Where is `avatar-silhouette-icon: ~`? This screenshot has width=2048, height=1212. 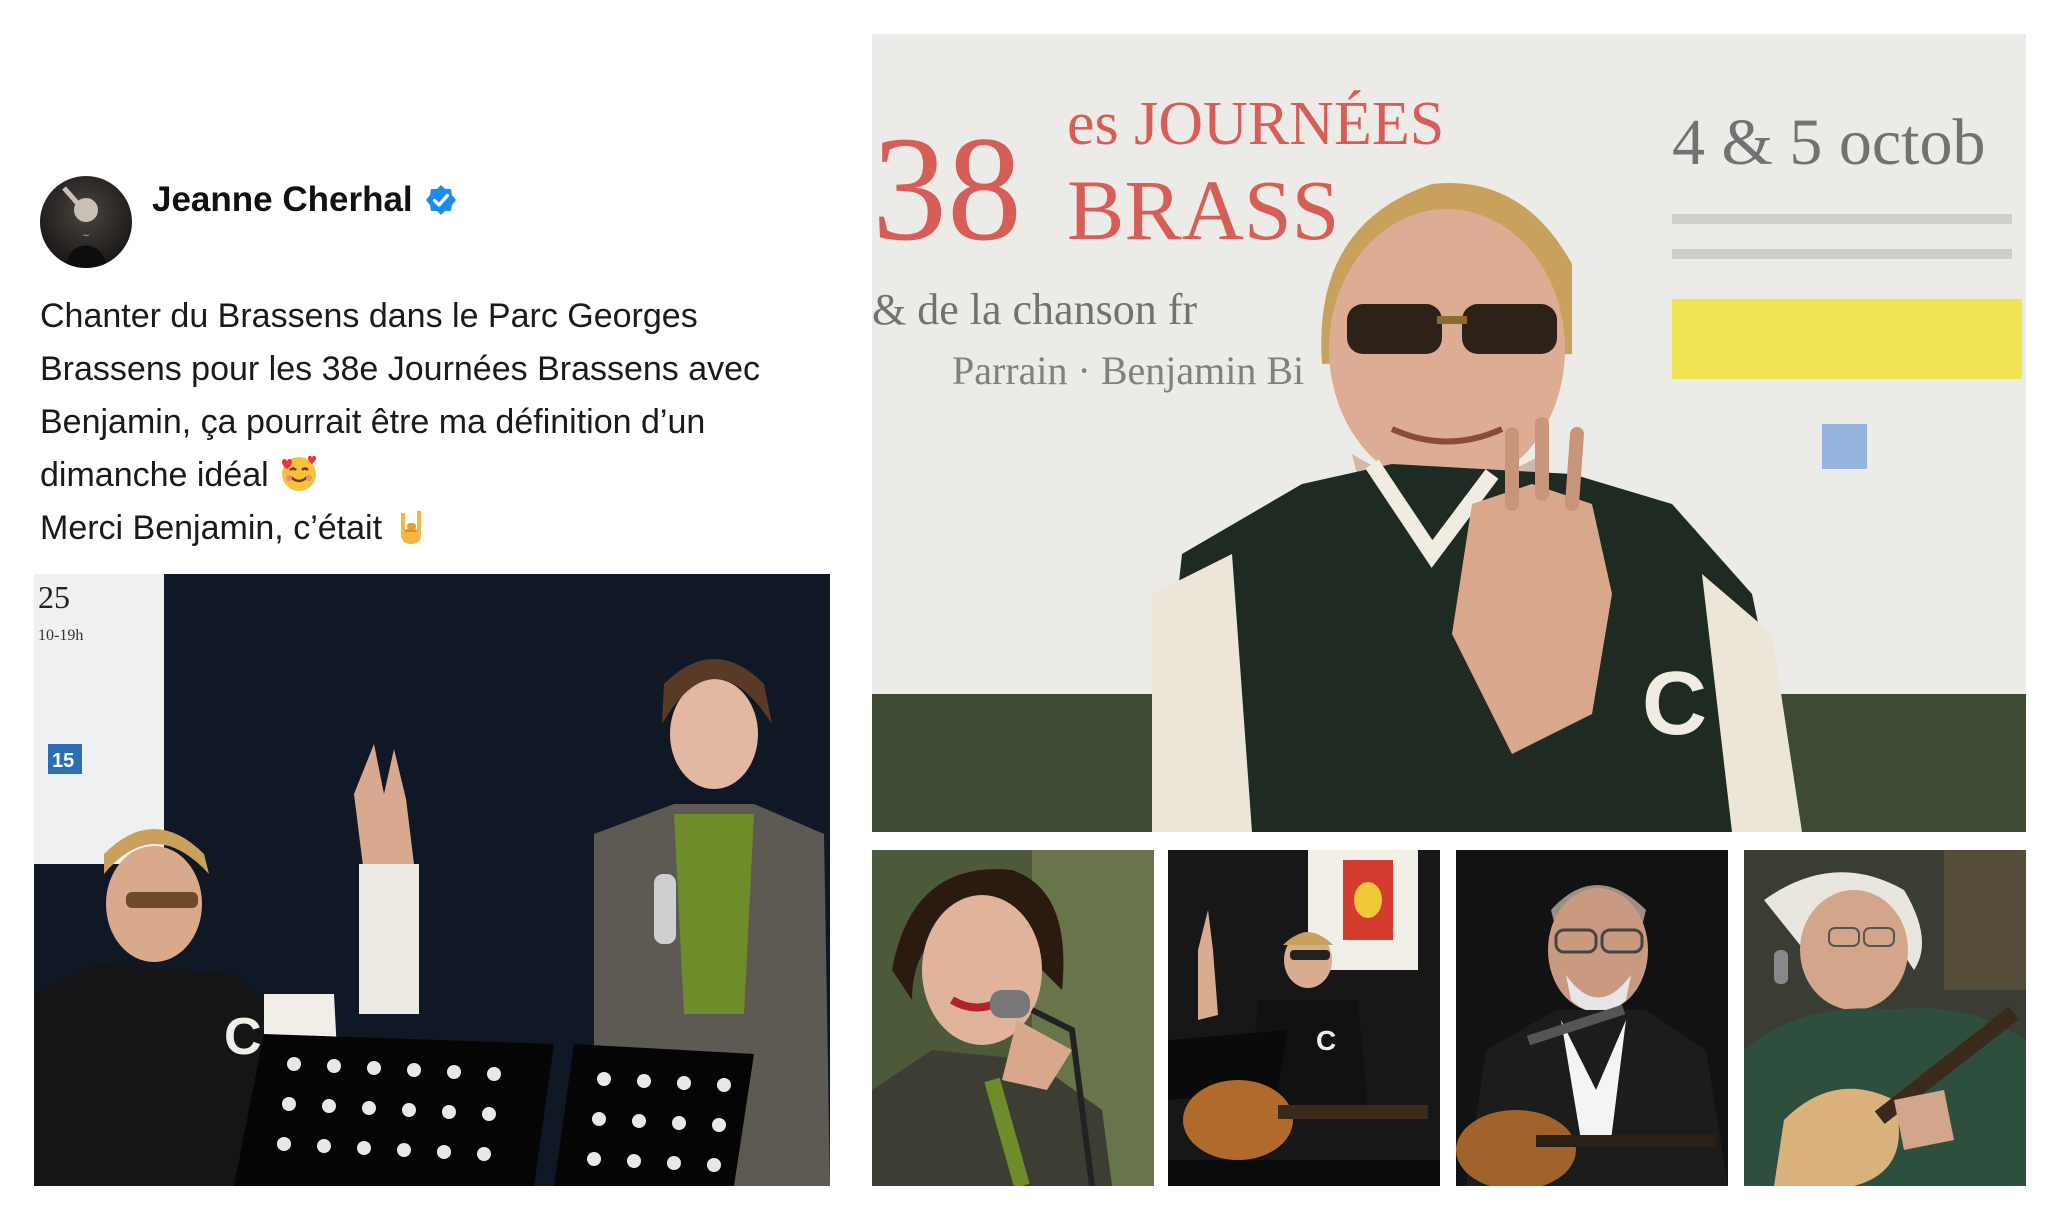
avatar-silhouette-icon: ~ is located at coordinates (84, 227).